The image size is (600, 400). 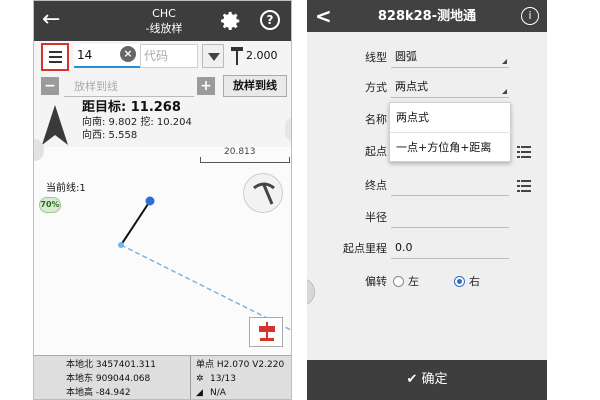 What do you see at coordinates (150, 201) in the screenshot?
I see `end-point-marker` at bounding box center [150, 201].